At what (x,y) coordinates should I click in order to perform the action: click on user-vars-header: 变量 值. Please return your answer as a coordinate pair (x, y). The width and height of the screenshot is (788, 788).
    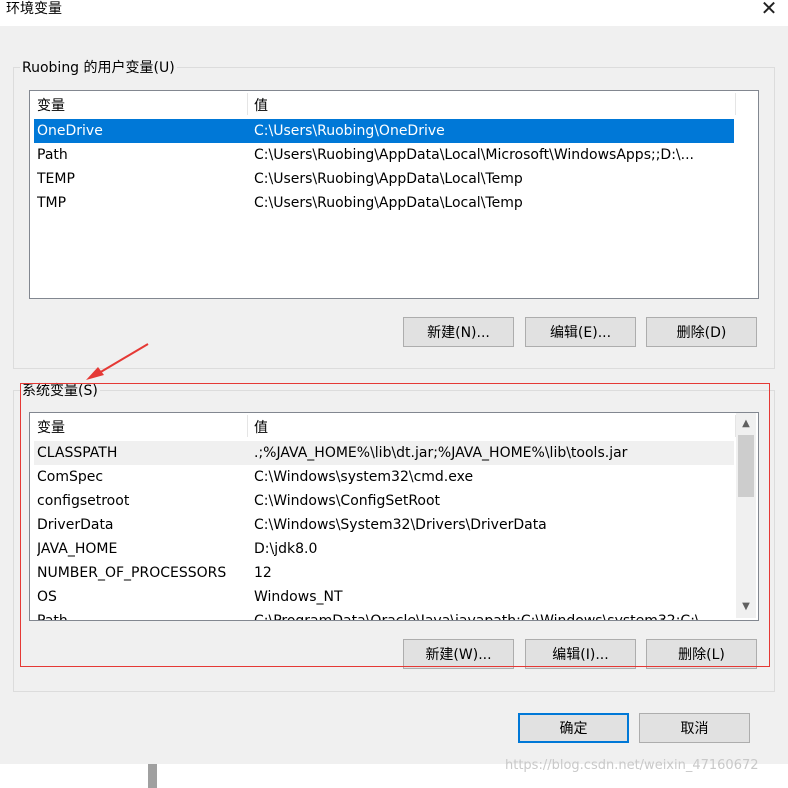
    Looking at the image, I should click on (394, 104).